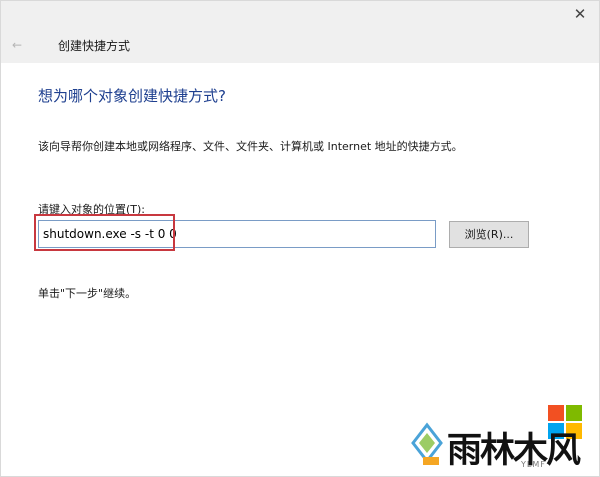 This screenshot has height=477, width=600. I want to click on ylmf-sub-text: YLMF, so click(533, 464).